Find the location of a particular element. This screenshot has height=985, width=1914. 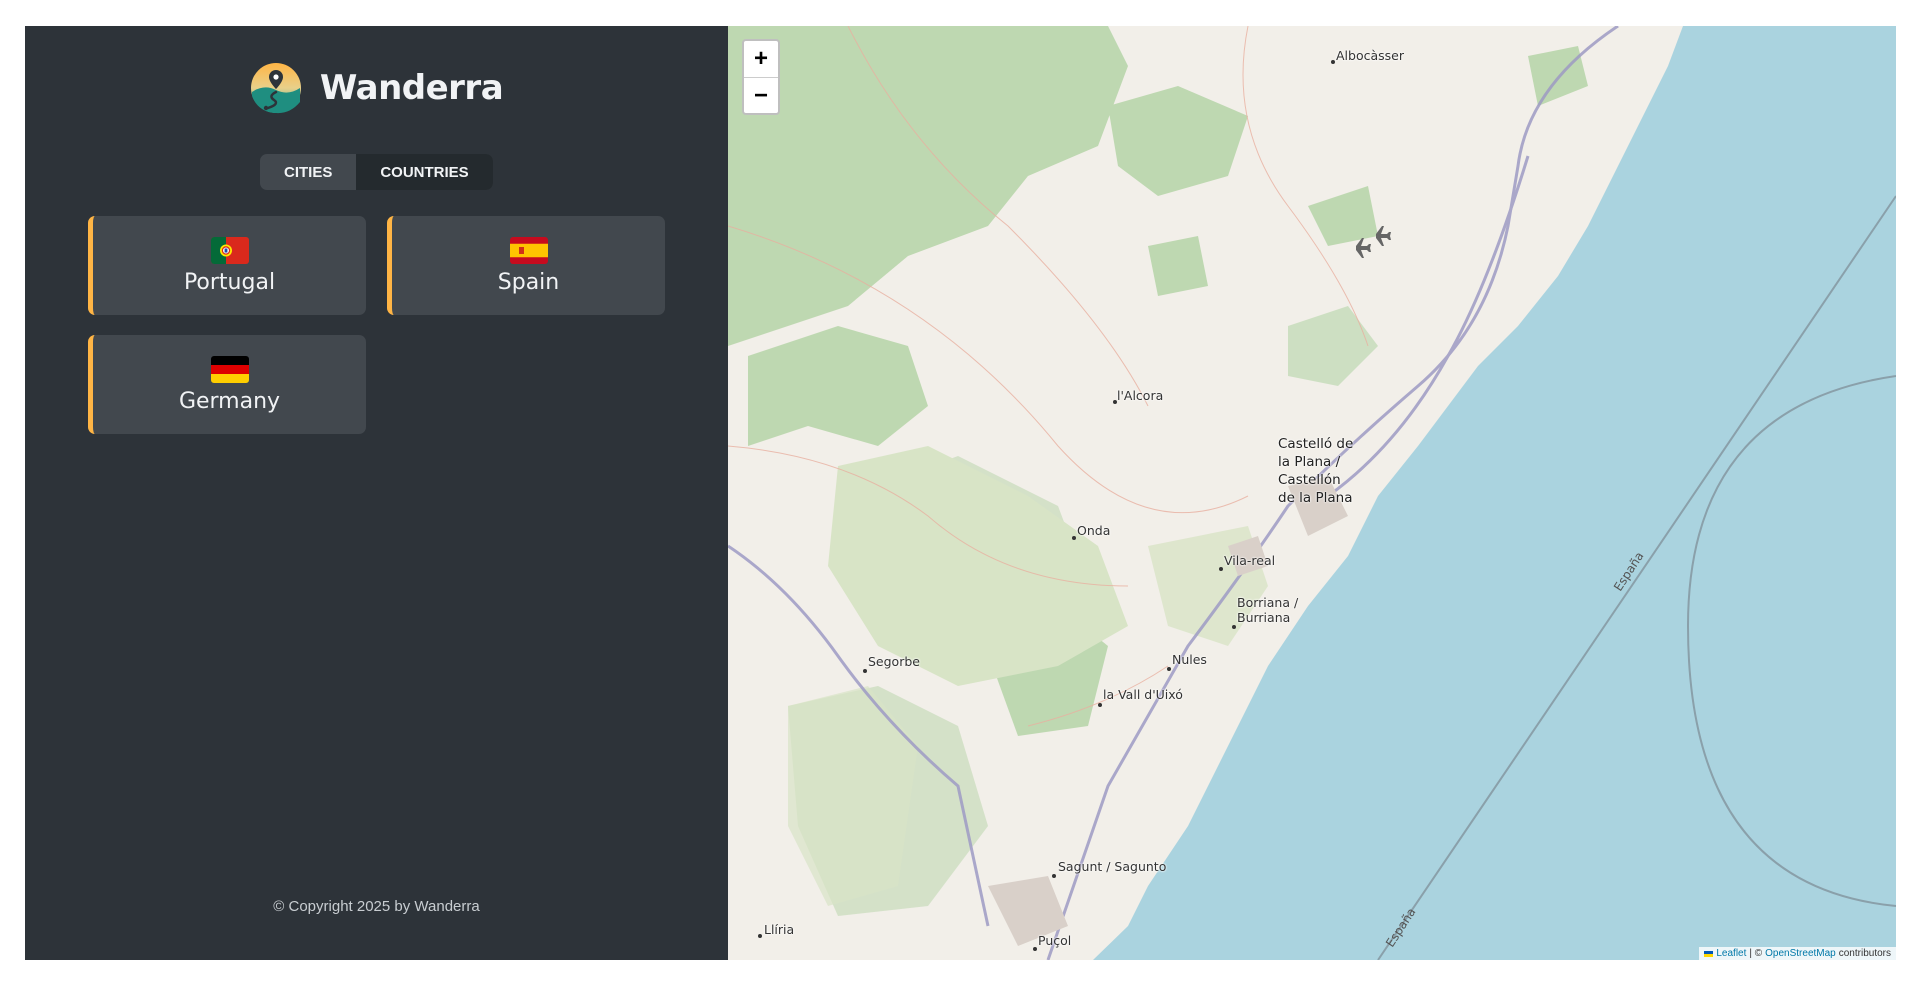

country-name: Portugal is located at coordinates (229, 282).